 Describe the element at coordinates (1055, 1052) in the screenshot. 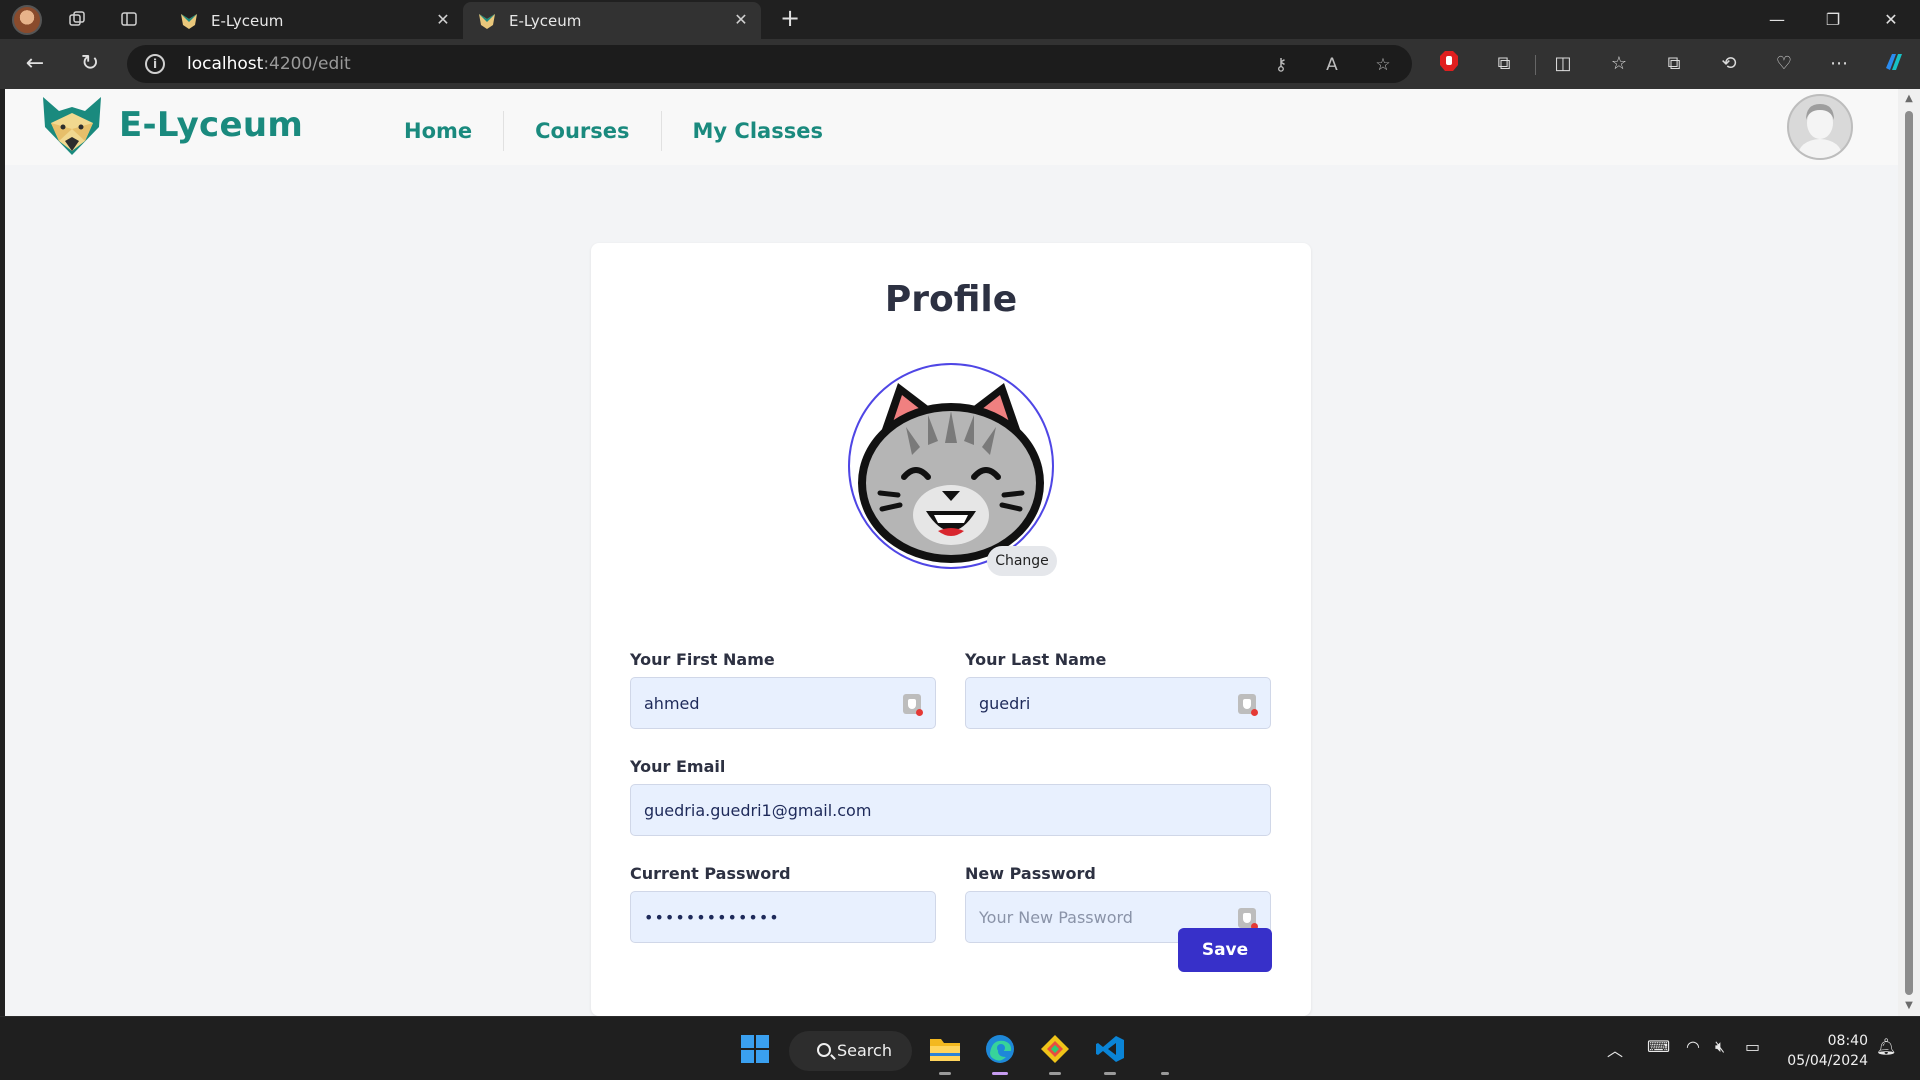

I see `git-kraken-icon` at that location.